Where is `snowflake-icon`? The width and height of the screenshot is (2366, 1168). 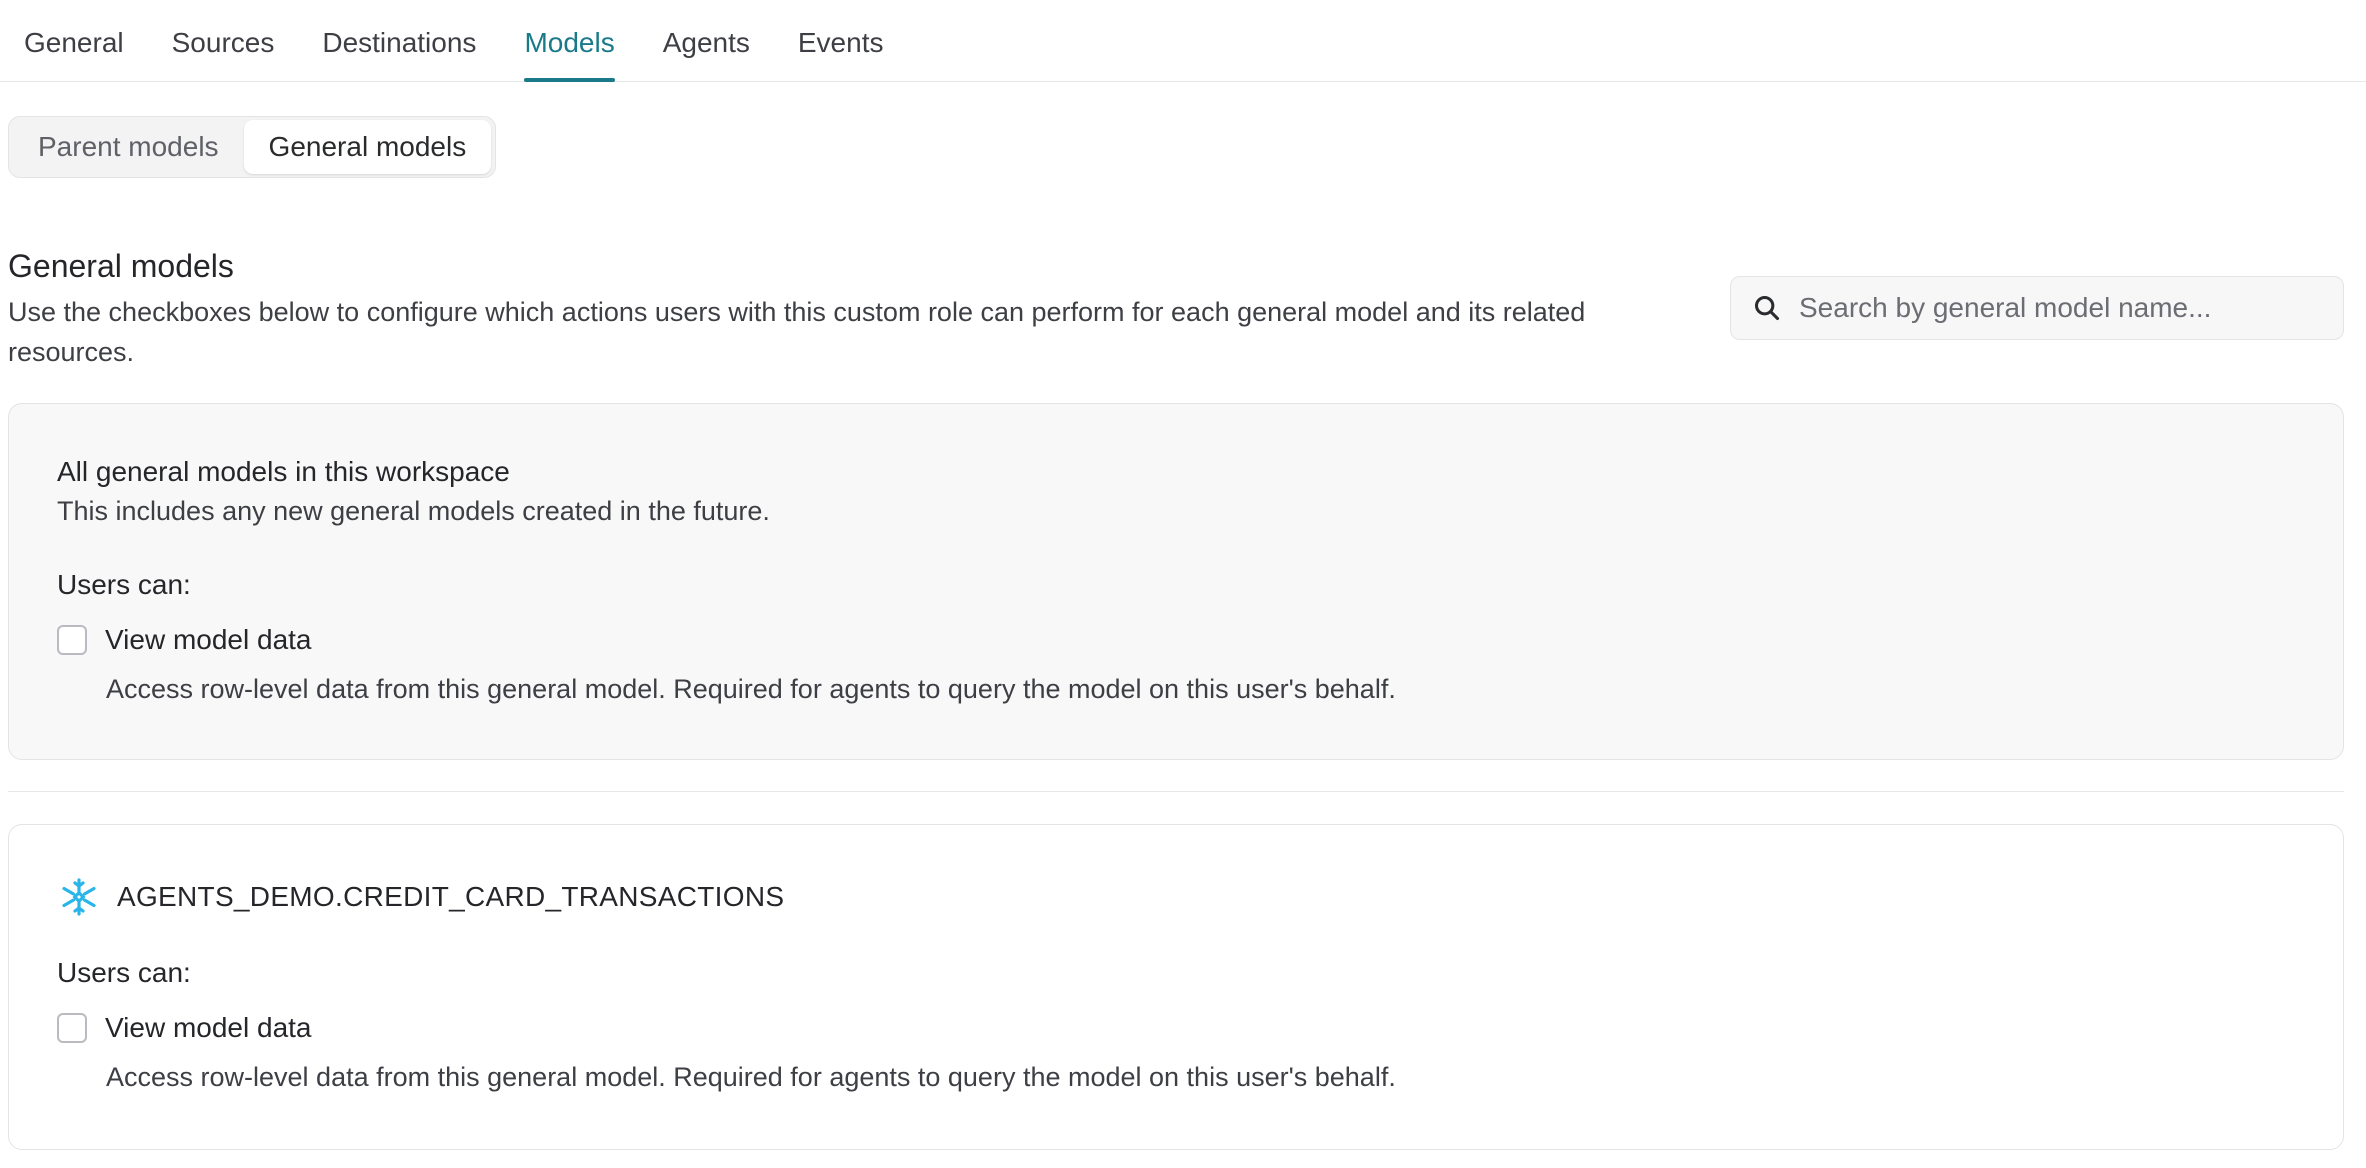
snowflake-icon is located at coordinates (79, 897).